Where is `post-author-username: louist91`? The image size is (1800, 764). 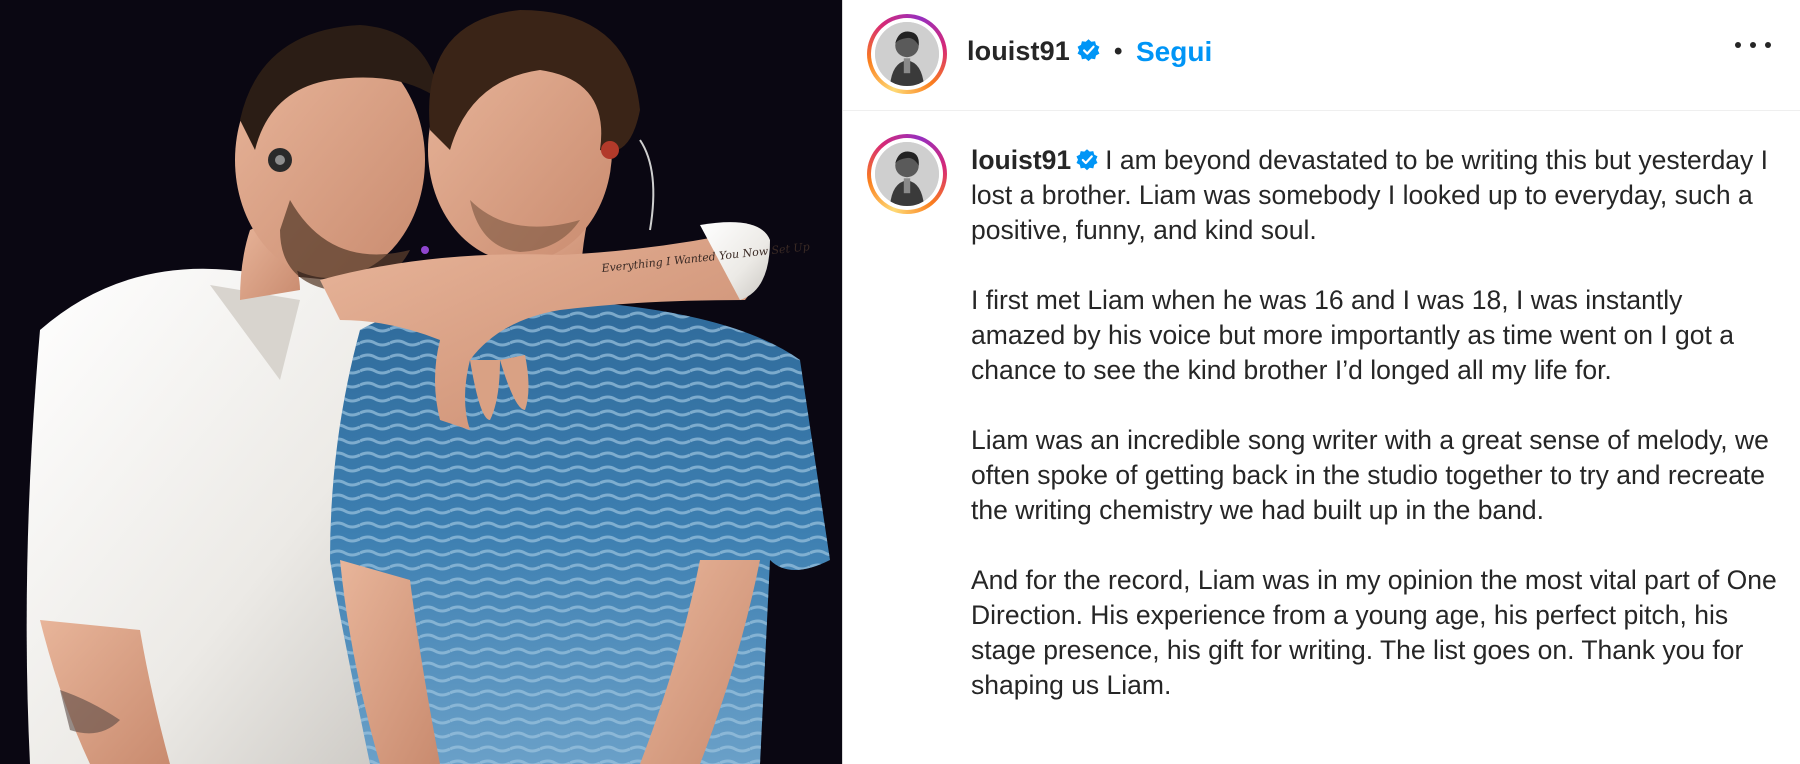 post-author-username: louist91 is located at coordinates (1018, 51).